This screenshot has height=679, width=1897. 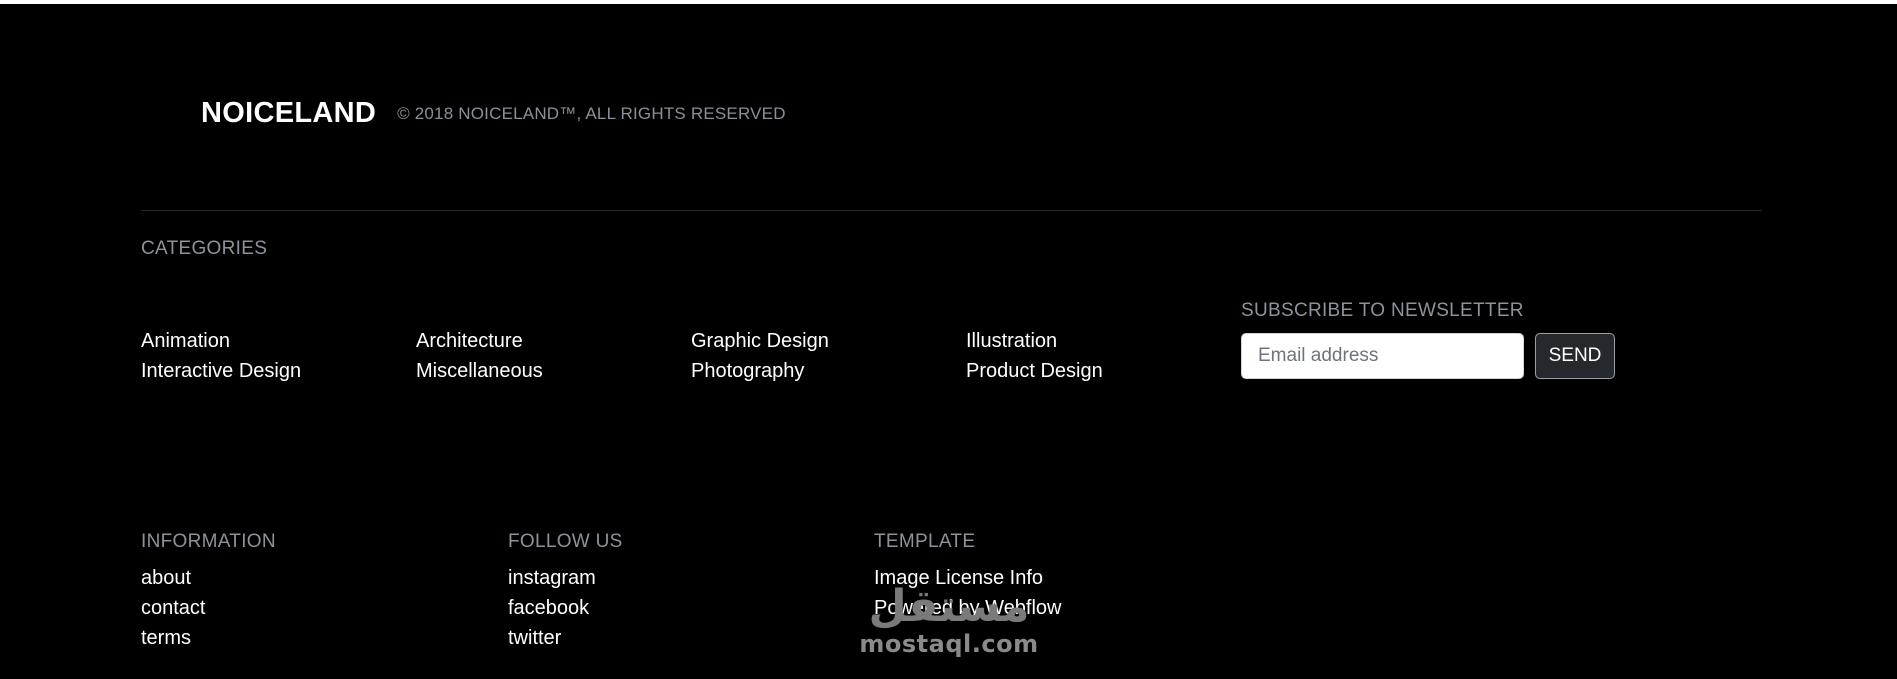 What do you see at coordinates (221, 371) in the screenshot?
I see `category-interactive-design-link: Interactive Design` at bounding box center [221, 371].